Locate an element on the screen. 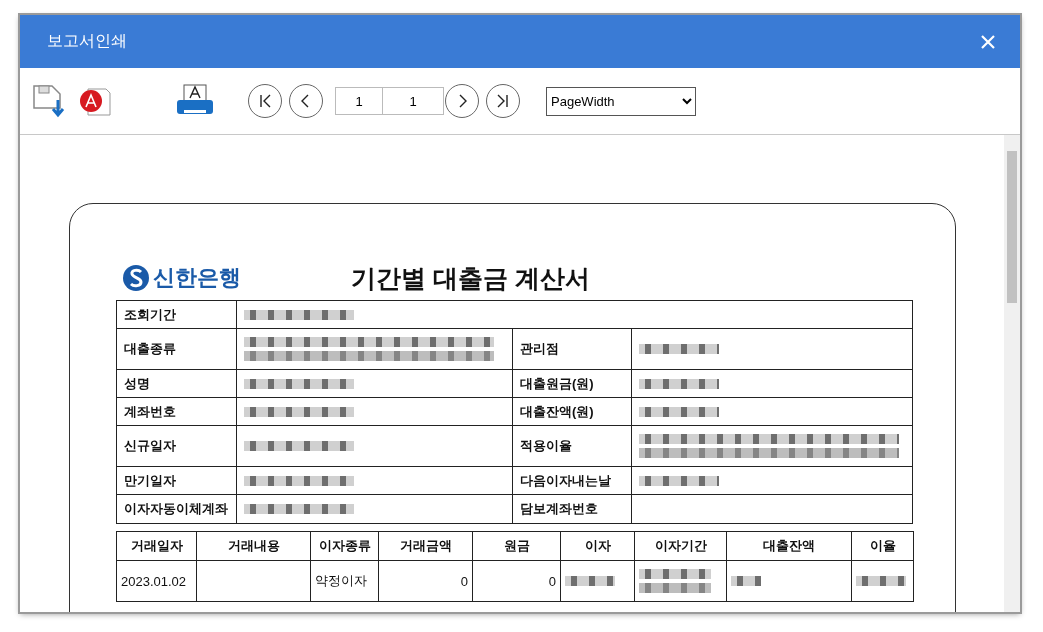 The image size is (1043, 632). field-label: 이자자동이체계좌 is located at coordinates (176, 509).